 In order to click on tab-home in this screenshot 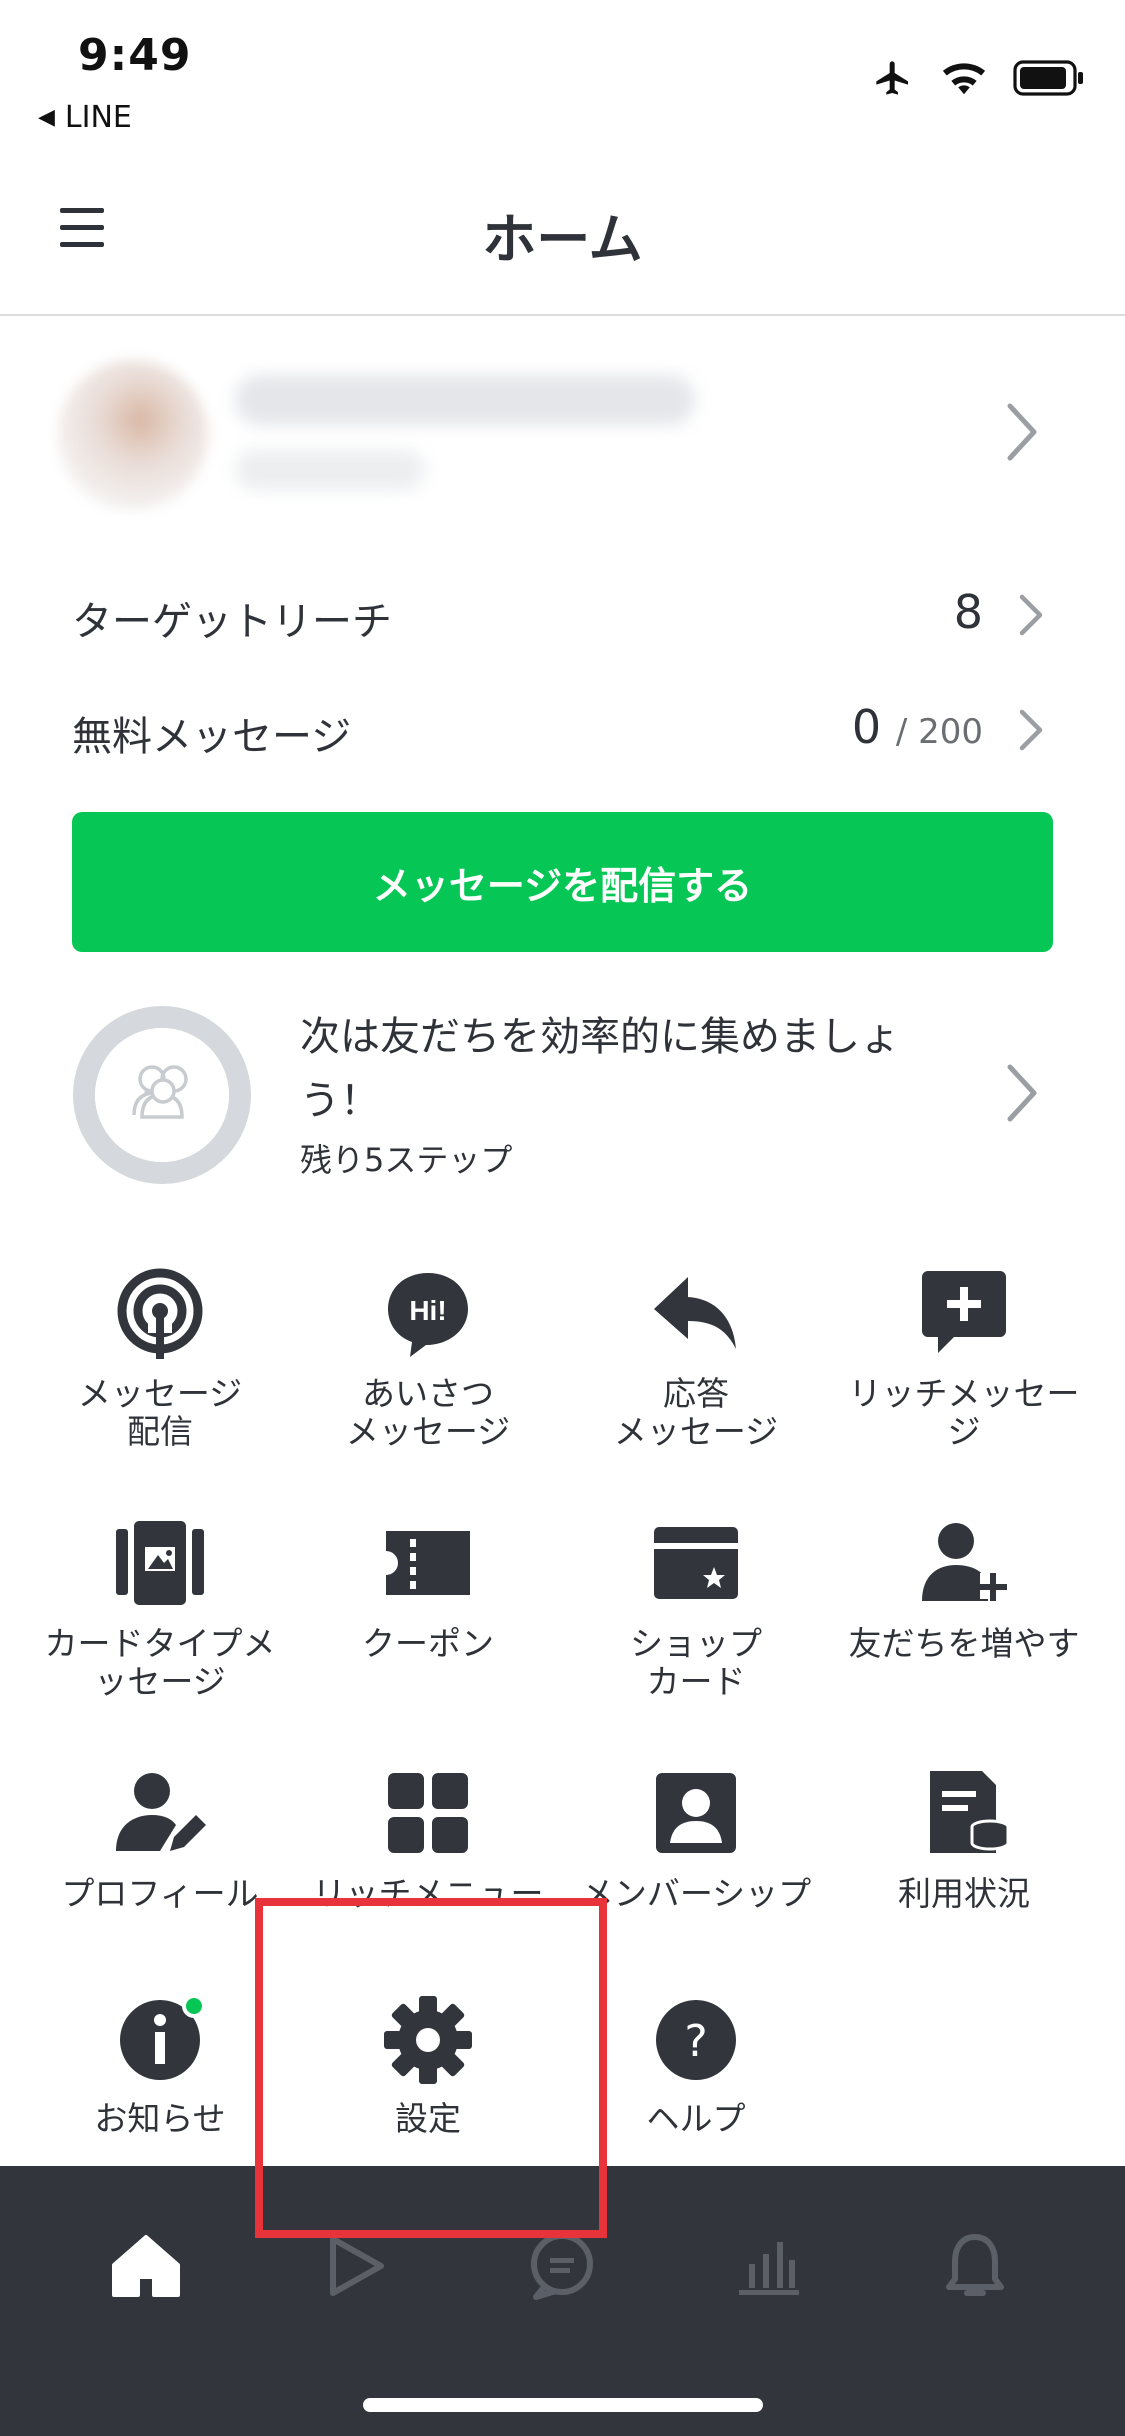, I will do `click(146, 2266)`.